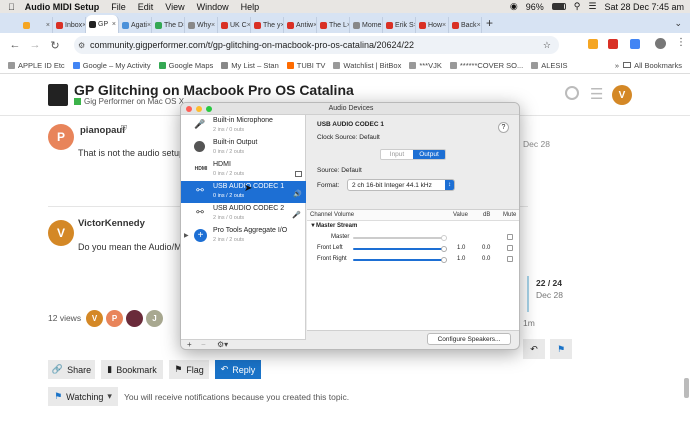  Describe the element at coordinates (243, 148) in the screenshot. I see `device-built-in-output: Built-in Output 0 ins / 2 outs` at that location.